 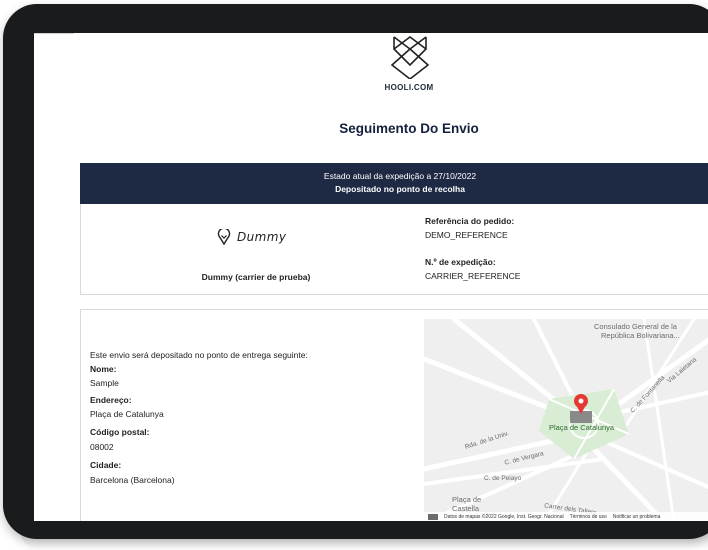 What do you see at coordinates (503, 478) in the screenshot?
I see `map-label-pelayo: C. de Pelayo` at bounding box center [503, 478].